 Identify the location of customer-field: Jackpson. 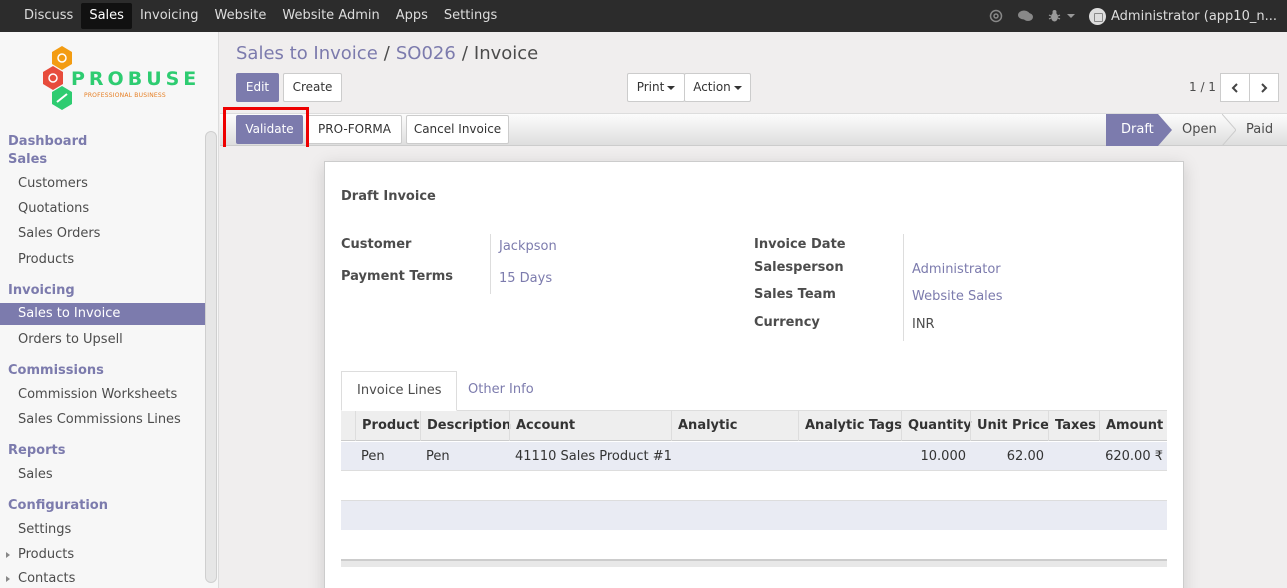
(528, 246).